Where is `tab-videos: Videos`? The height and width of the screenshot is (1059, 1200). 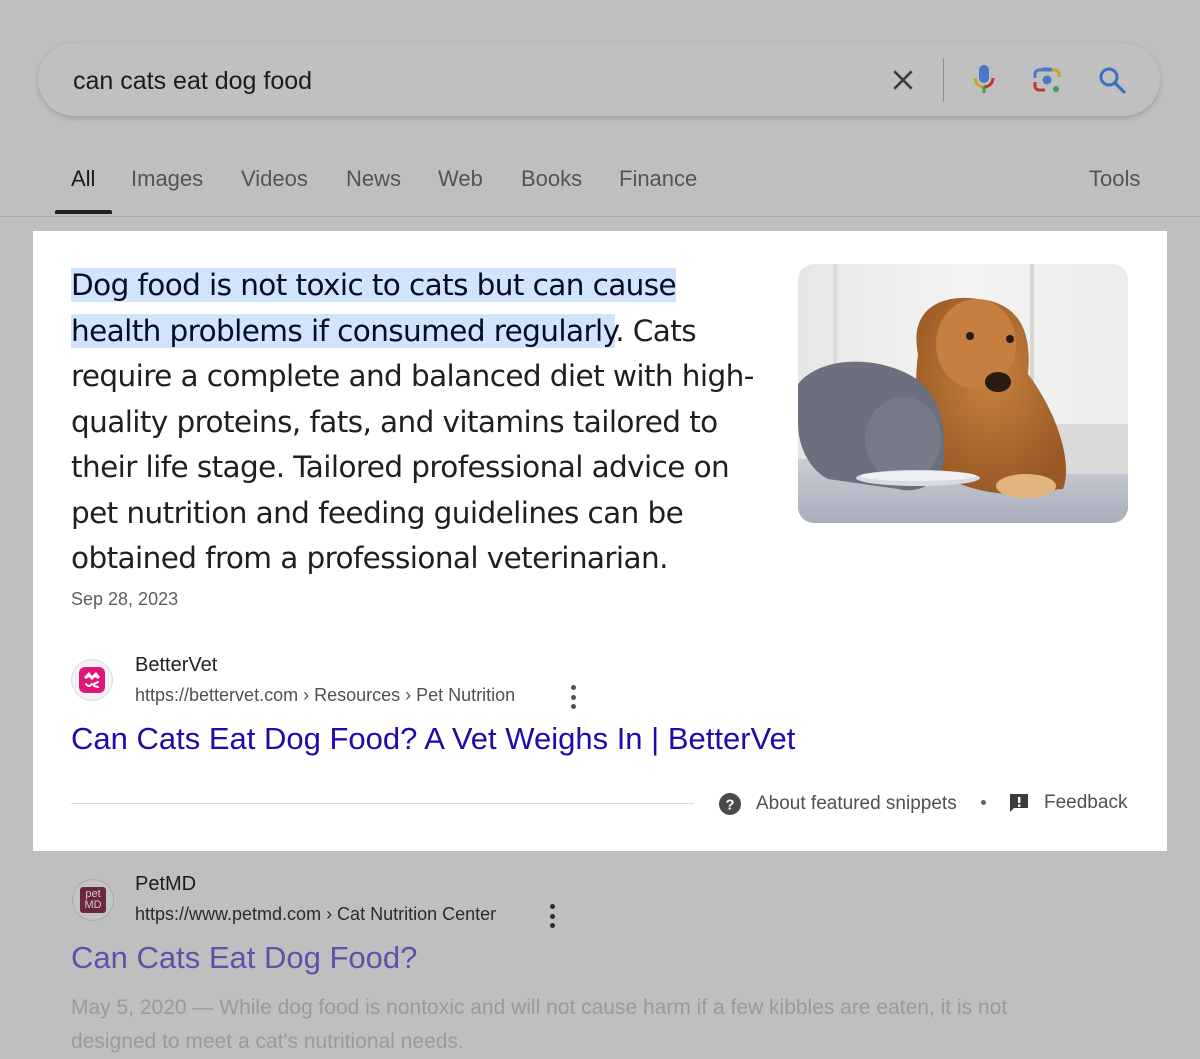
tab-videos: Videos is located at coordinates (274, 179).